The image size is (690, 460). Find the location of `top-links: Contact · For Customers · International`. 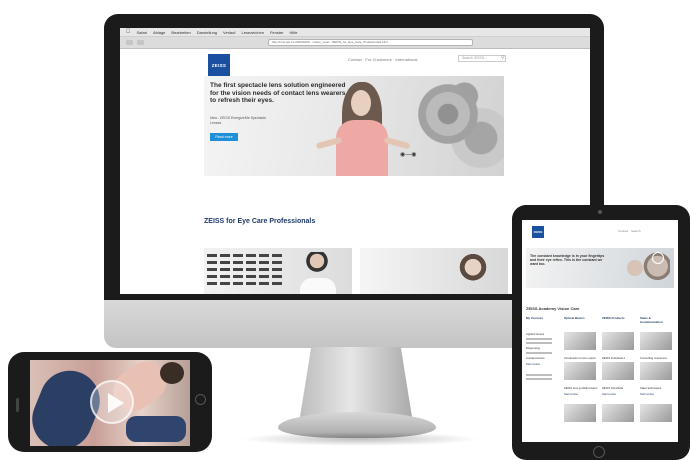

top-links: Contact · For Customers · International is located at coordinates (382, 59).